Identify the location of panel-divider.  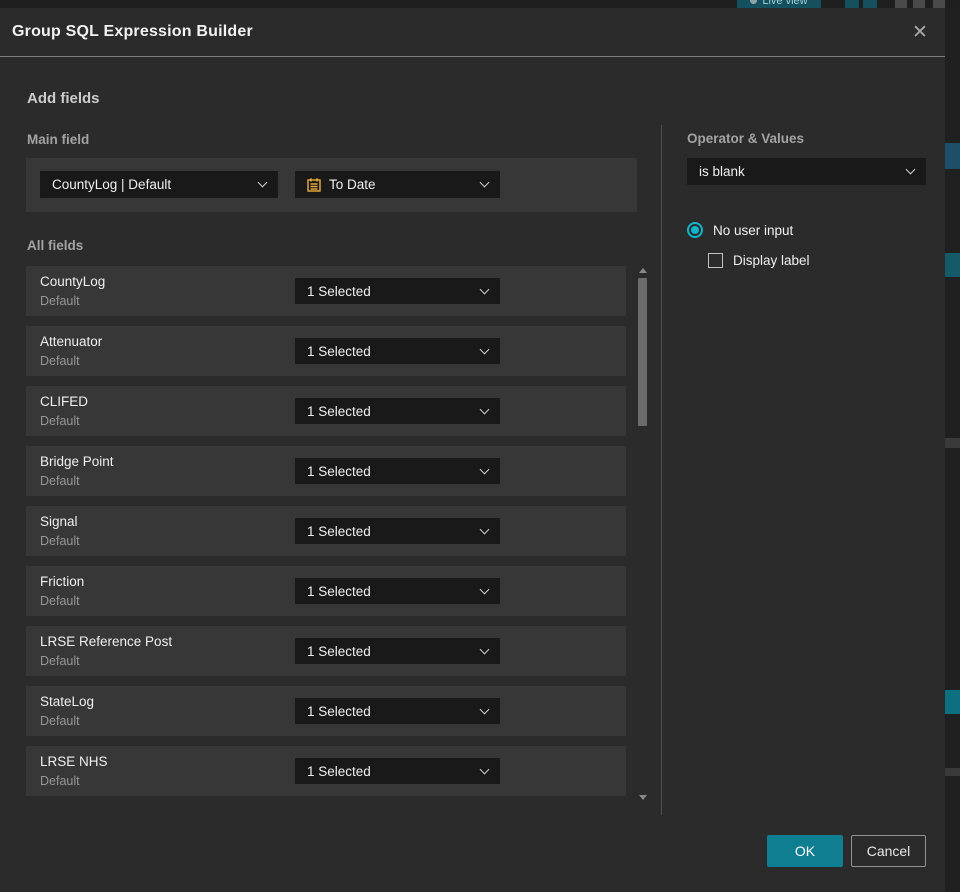
(661, 470).